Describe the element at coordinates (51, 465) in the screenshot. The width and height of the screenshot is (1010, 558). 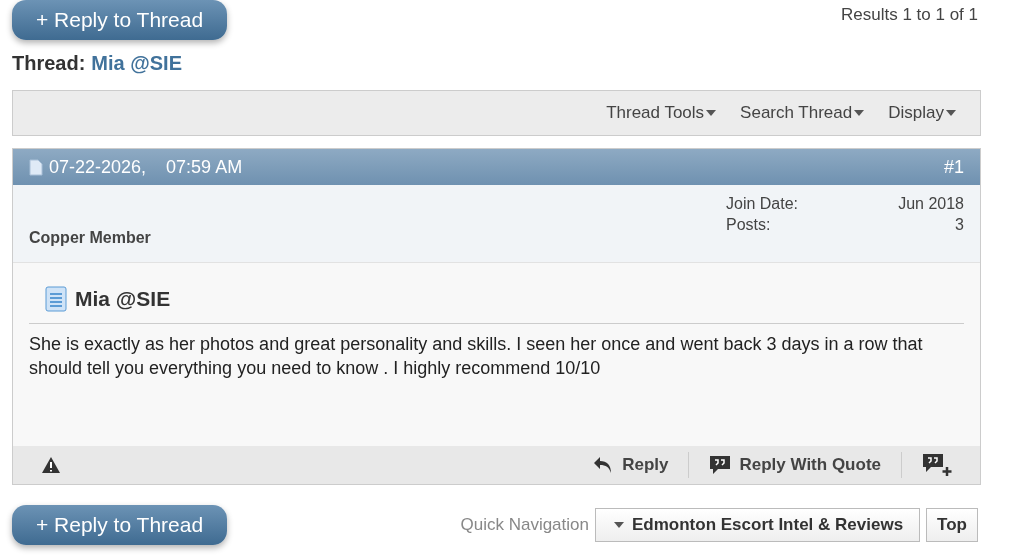
I see `warning-icon` at that location.